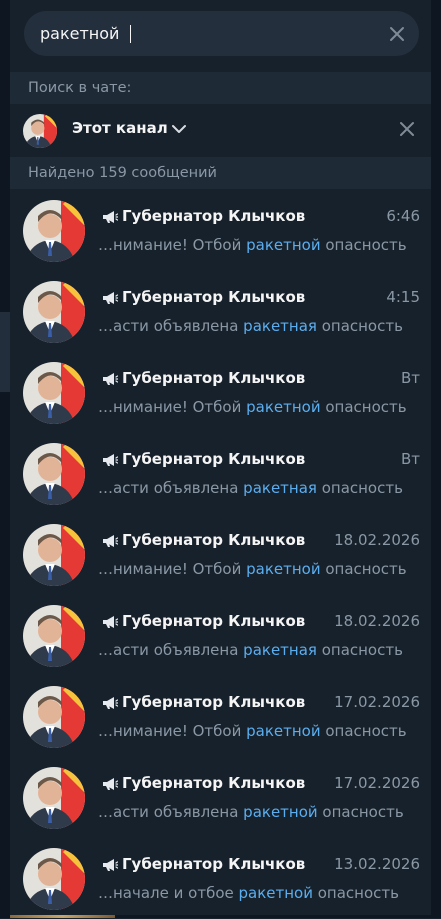  I want to click on result-snippet: …начале и отбое ракетной опасность, so click(259, 893).